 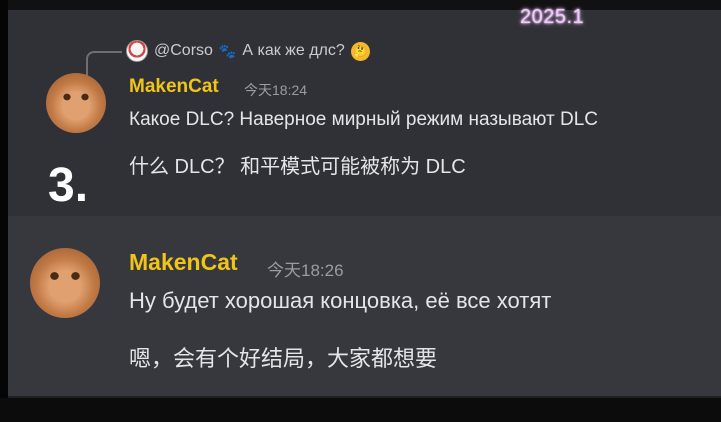 What do you see at coordinates (68, 185) in the screenshot?
I see `overlay-number: 3.` at bounding box center [68, 185].